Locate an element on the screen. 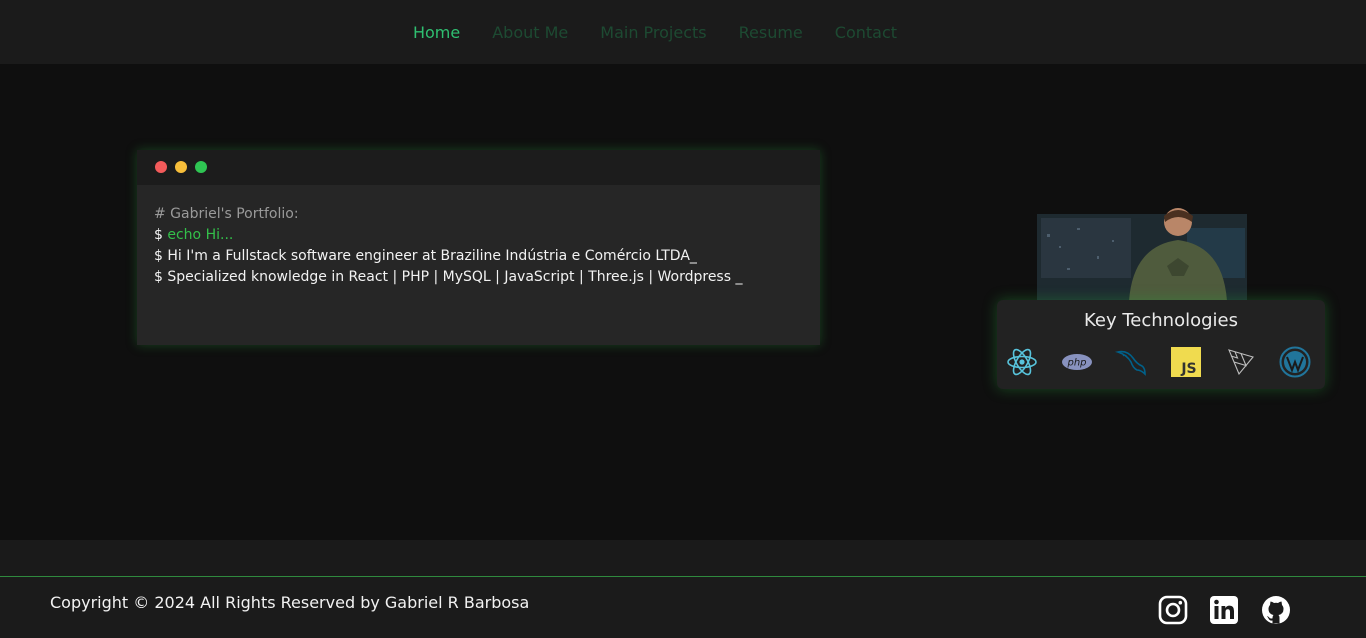 The width and height of the screenshot is (1366, 638). js-logo-text: JS is located at coordinates (1188, 369).